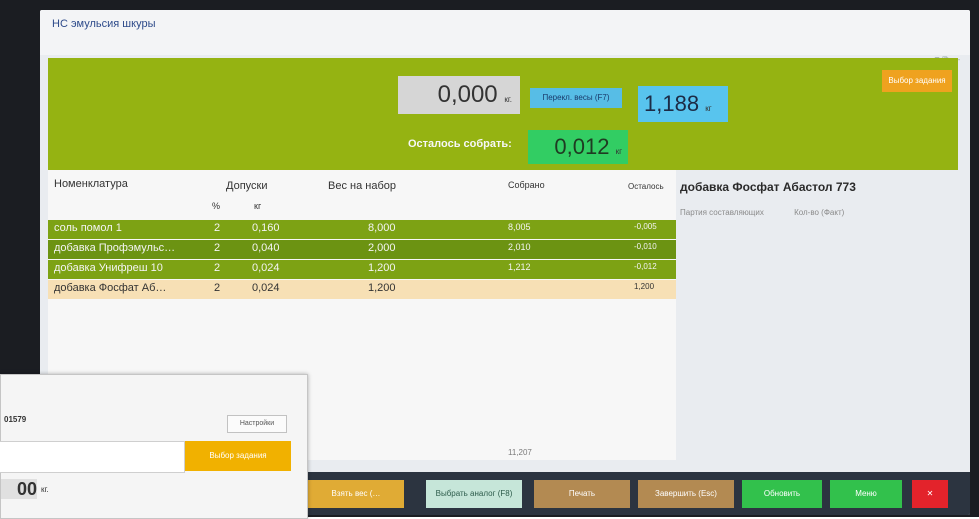 This screenshot has width=979, height=519. Describe the element at coordinates (108, 268) in the screenshot. I see `row-name: добавка Унифреш 10` at that location.